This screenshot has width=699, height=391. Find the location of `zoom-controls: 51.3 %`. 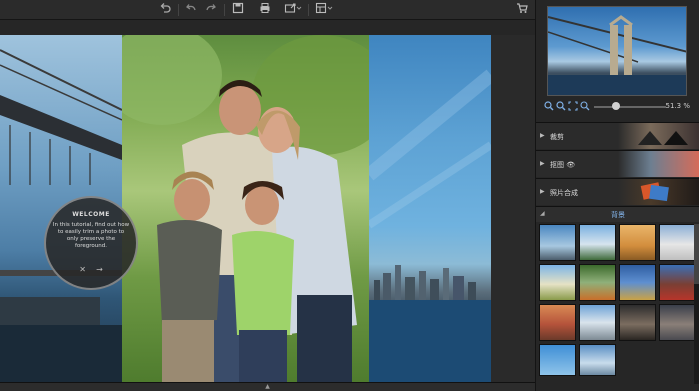

zoom-controls: 51.3 % is located at coordinates (619, 107).